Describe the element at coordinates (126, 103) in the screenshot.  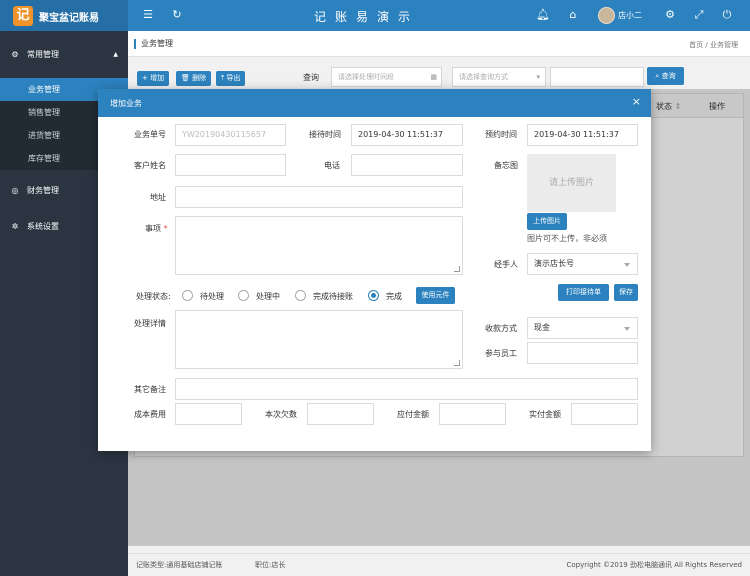
I see `dialog-title: 增加业务` at that location.